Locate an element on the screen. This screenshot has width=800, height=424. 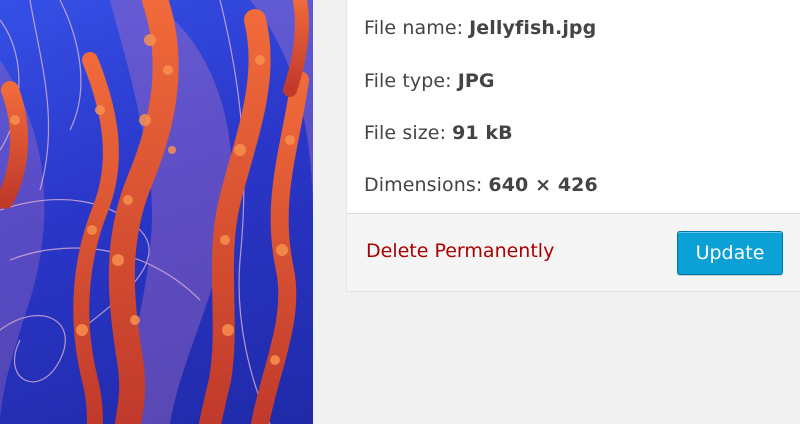
file-name-label: File name: is located at coordinates (414, 27).